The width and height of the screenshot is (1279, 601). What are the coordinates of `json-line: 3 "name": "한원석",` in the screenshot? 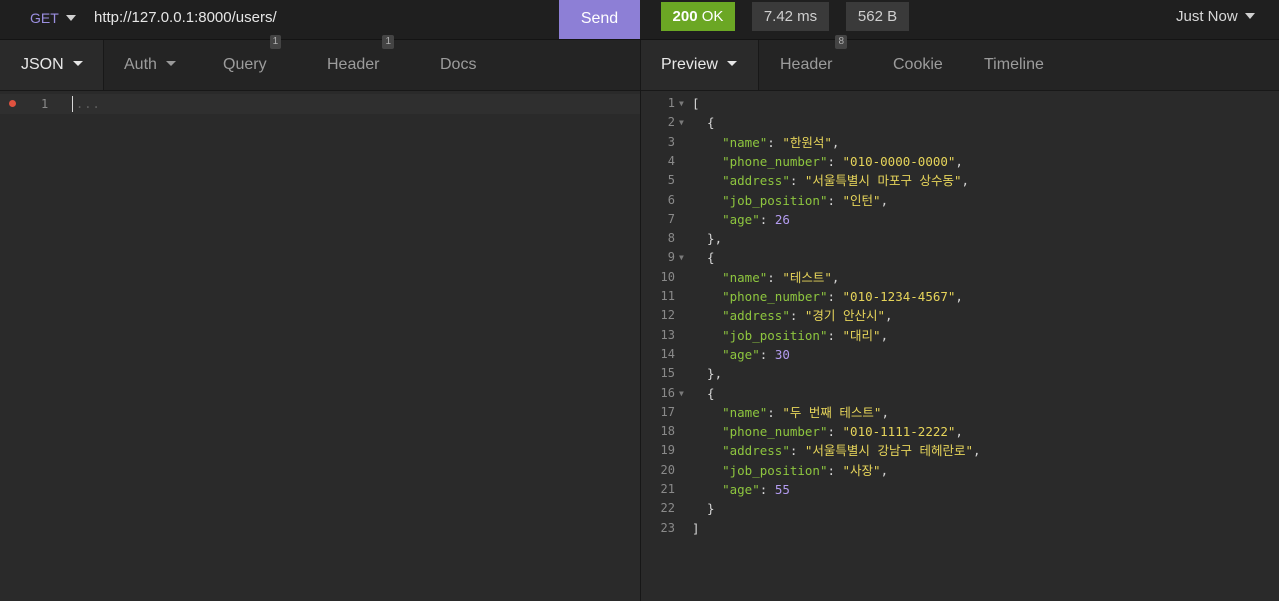 It's located at (960, 142).